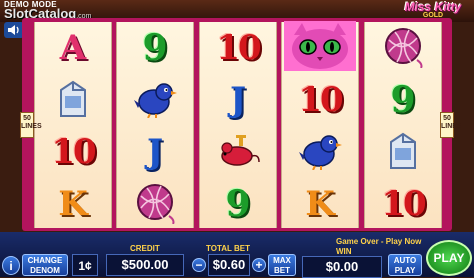 Image resolution: width=474 pixels, height=278 pixels. I want to click on denom-value: 1¢, so click(85, 265).